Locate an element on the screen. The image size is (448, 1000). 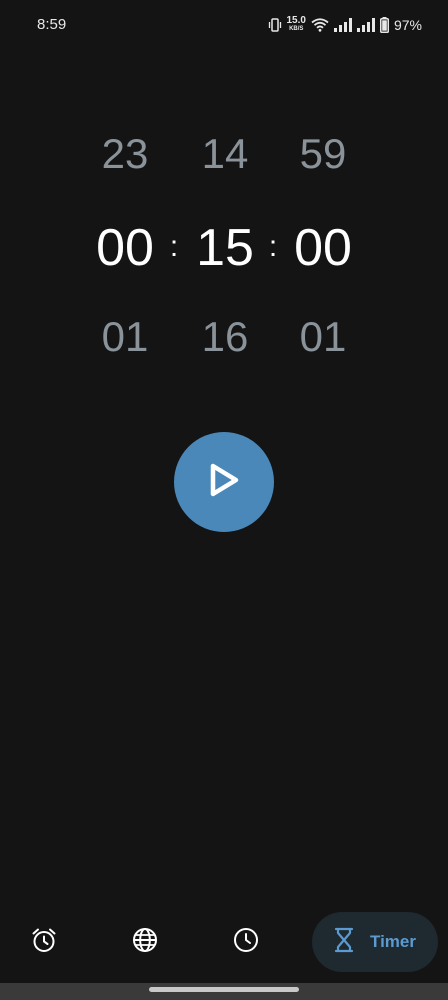
net-speed-value: 15.0 is located at coordinates (296, 20).